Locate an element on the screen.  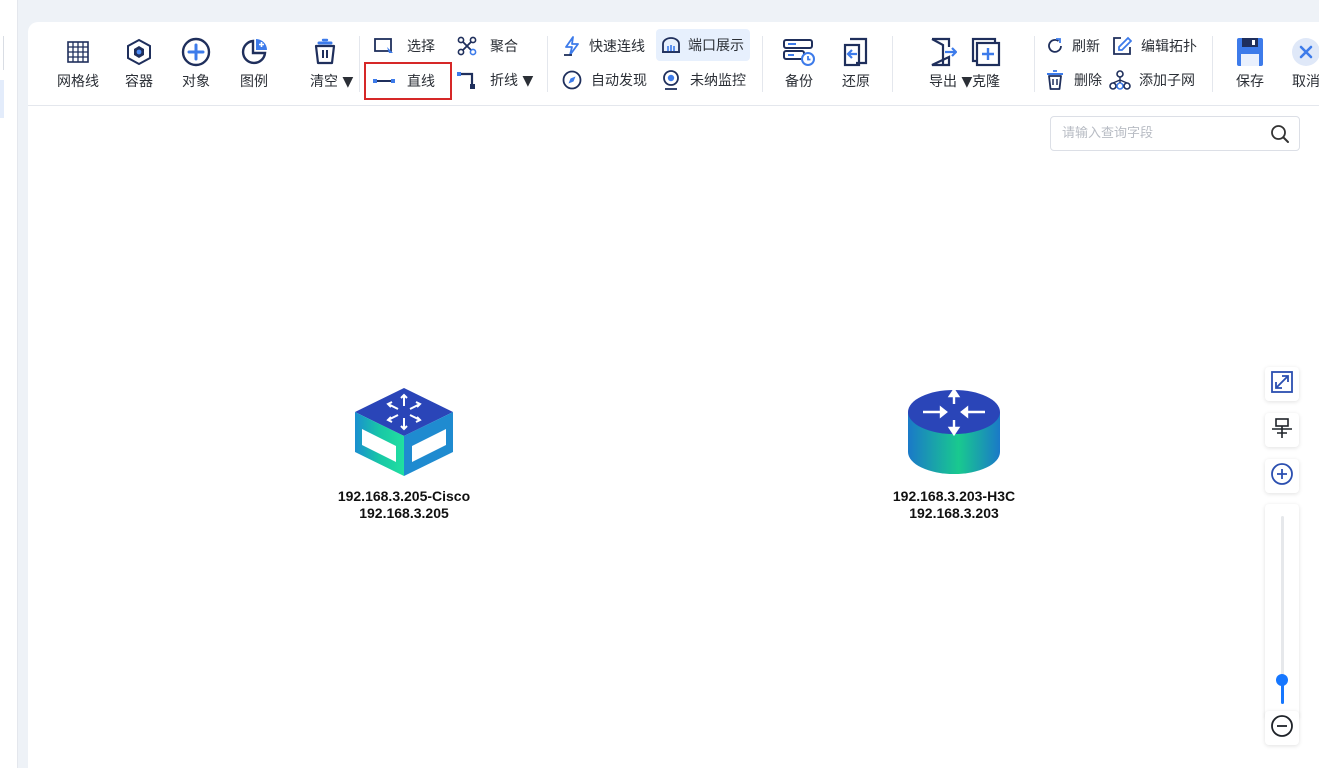
export-dropdown-button: 导出 ▼ is located at coordinates (942, 63).